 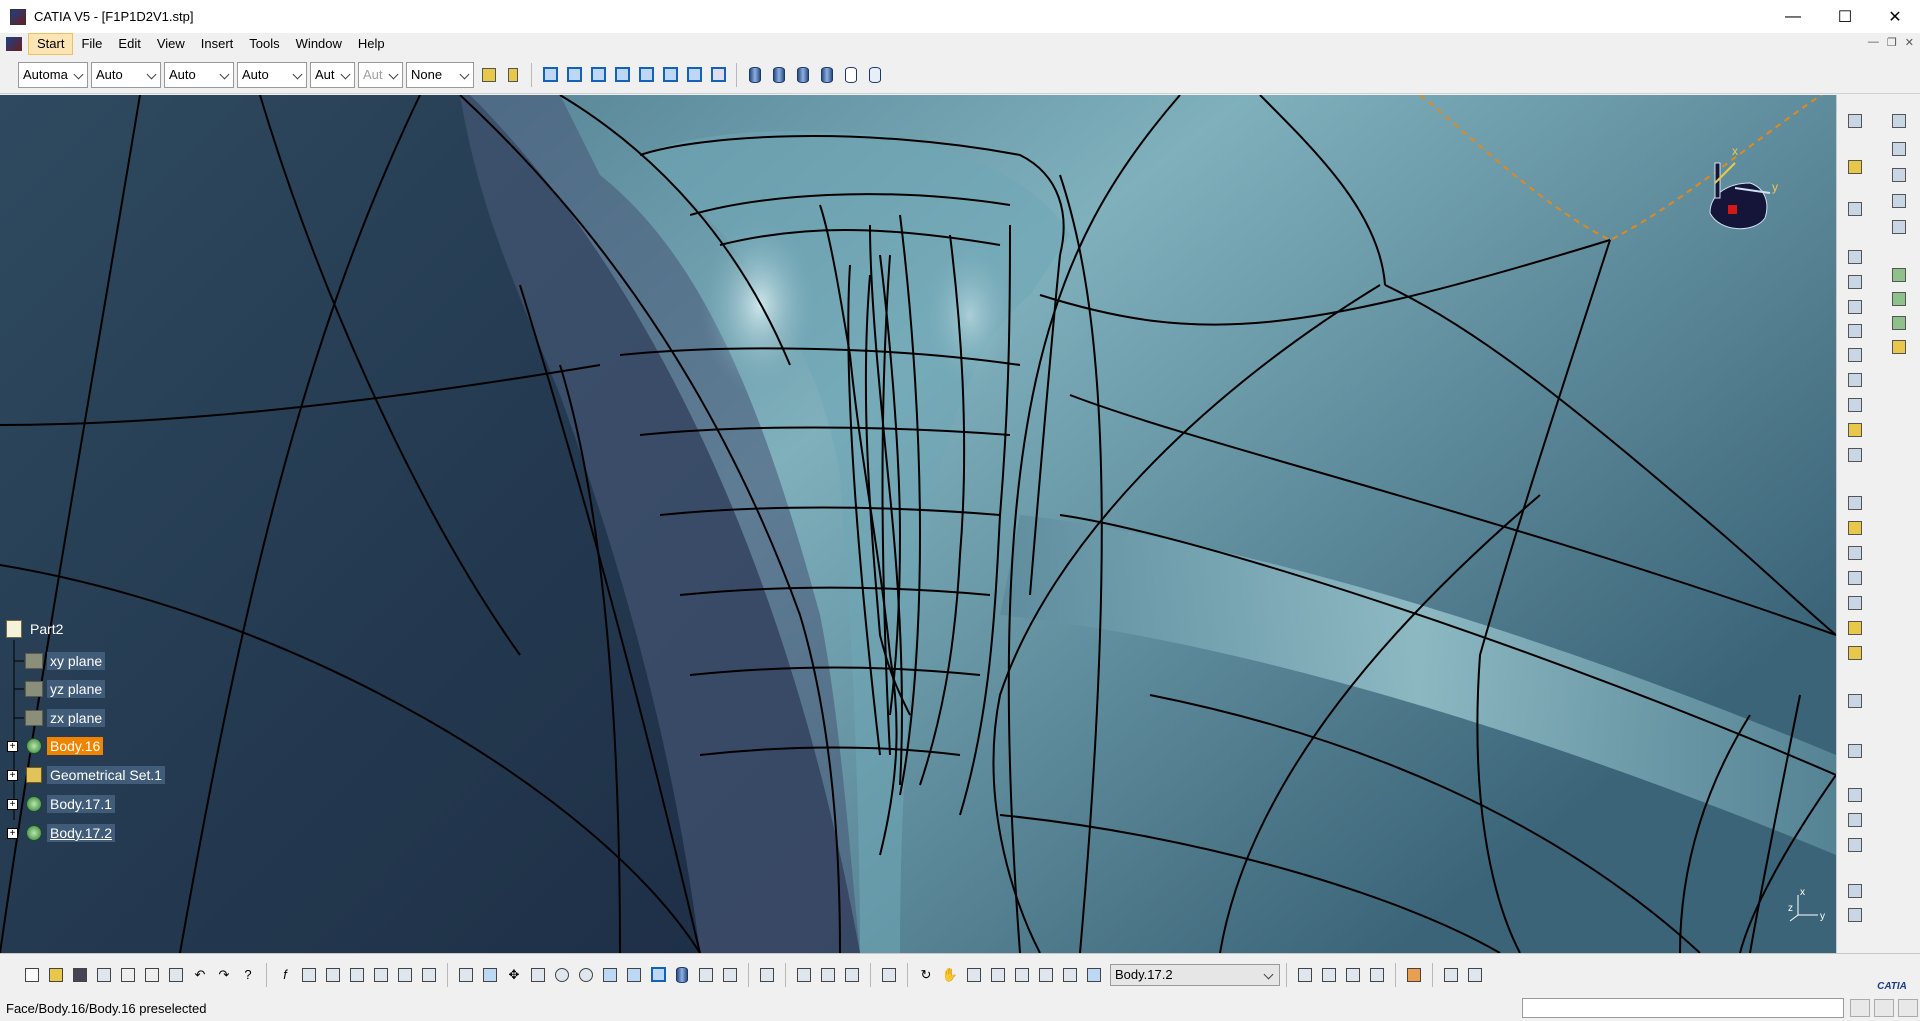 What do you see at coordinates (550, 75) in the screenshot?
I see `view-isometric-icon` at bounding box center [550, 75].